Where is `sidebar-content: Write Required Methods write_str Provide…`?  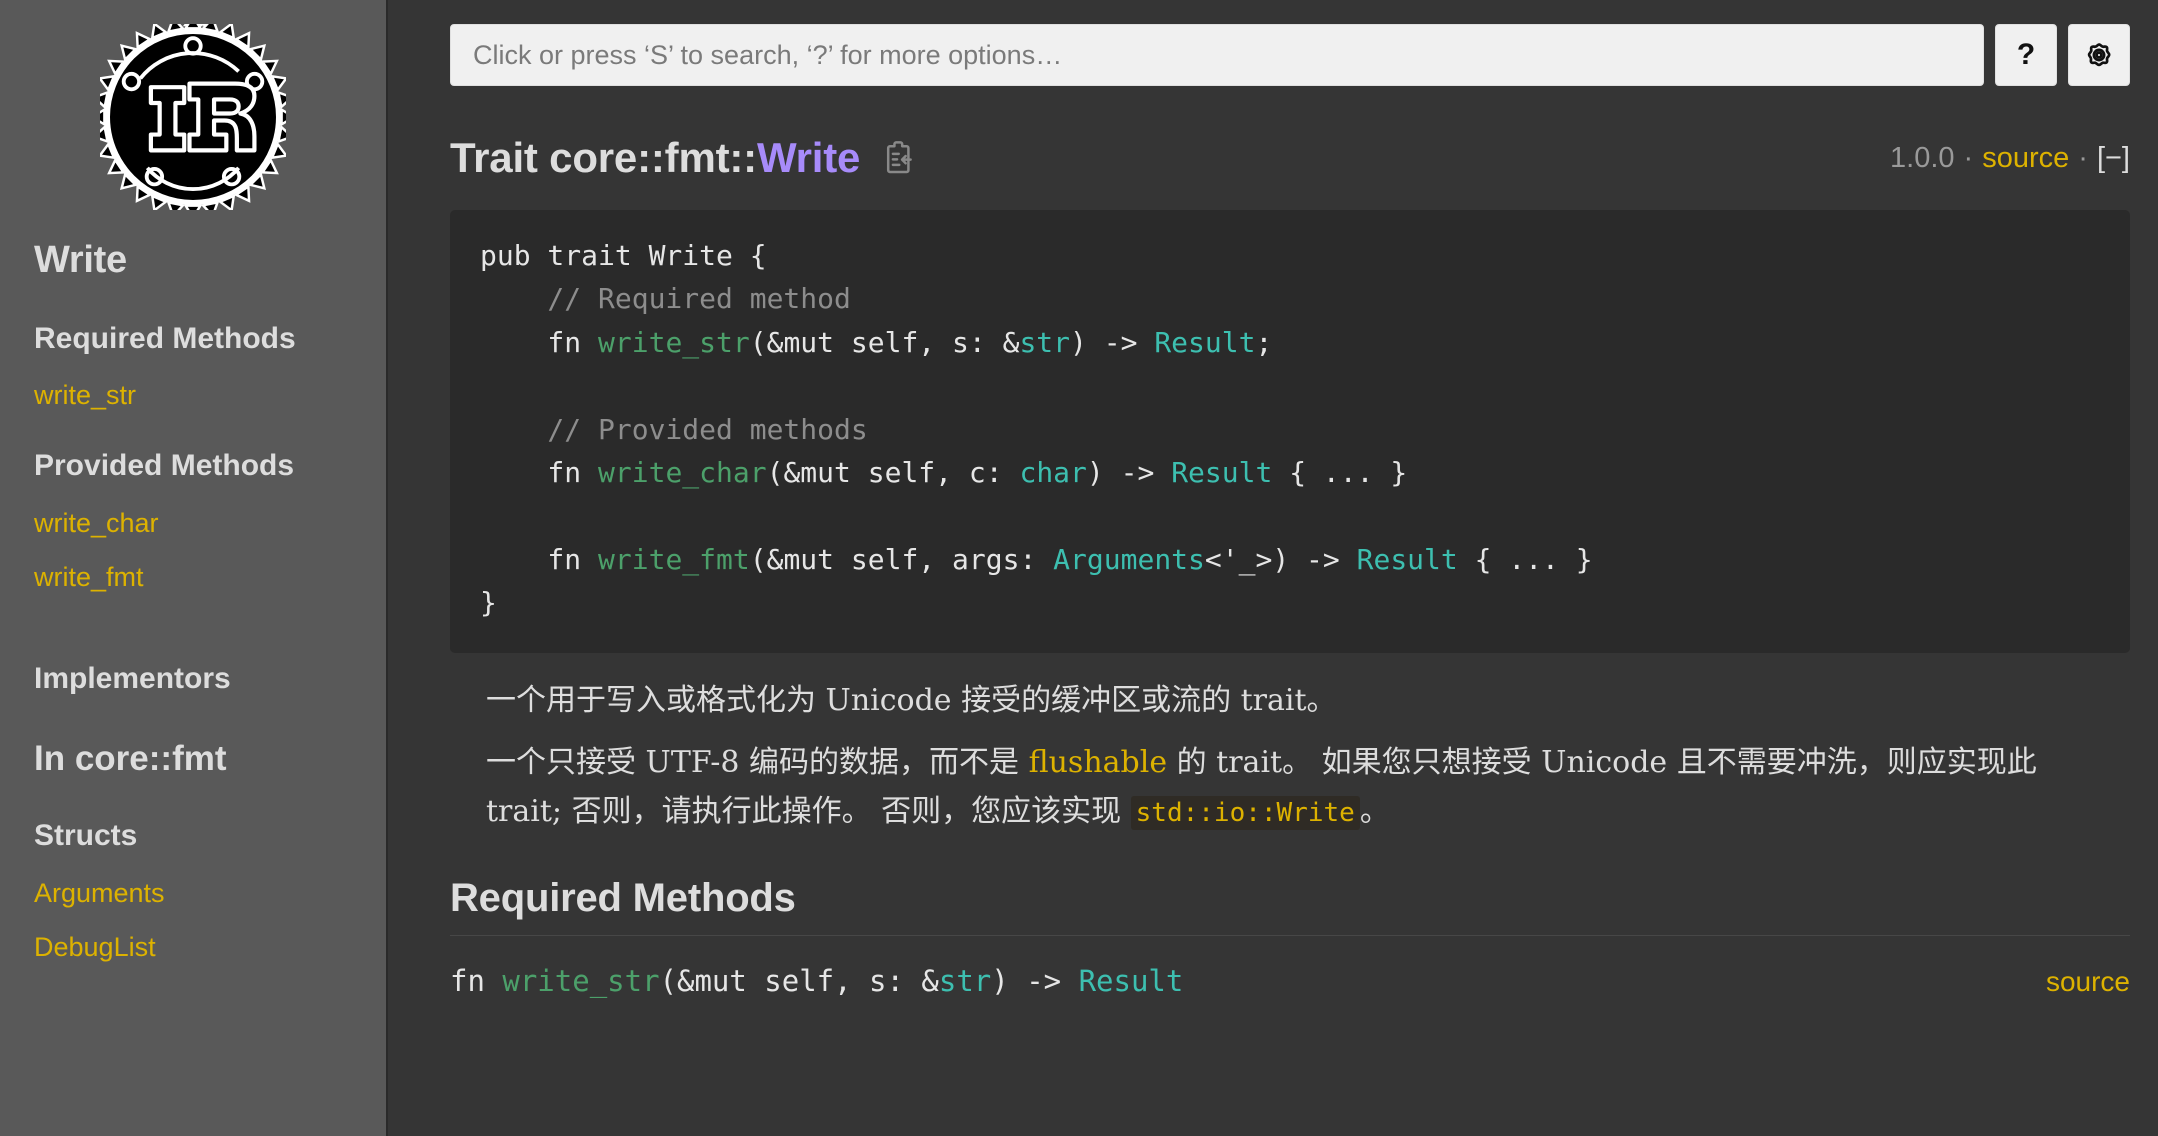 sidebar-content: Write Required Methods write_str Provide… is located at coordinates (193, 600).